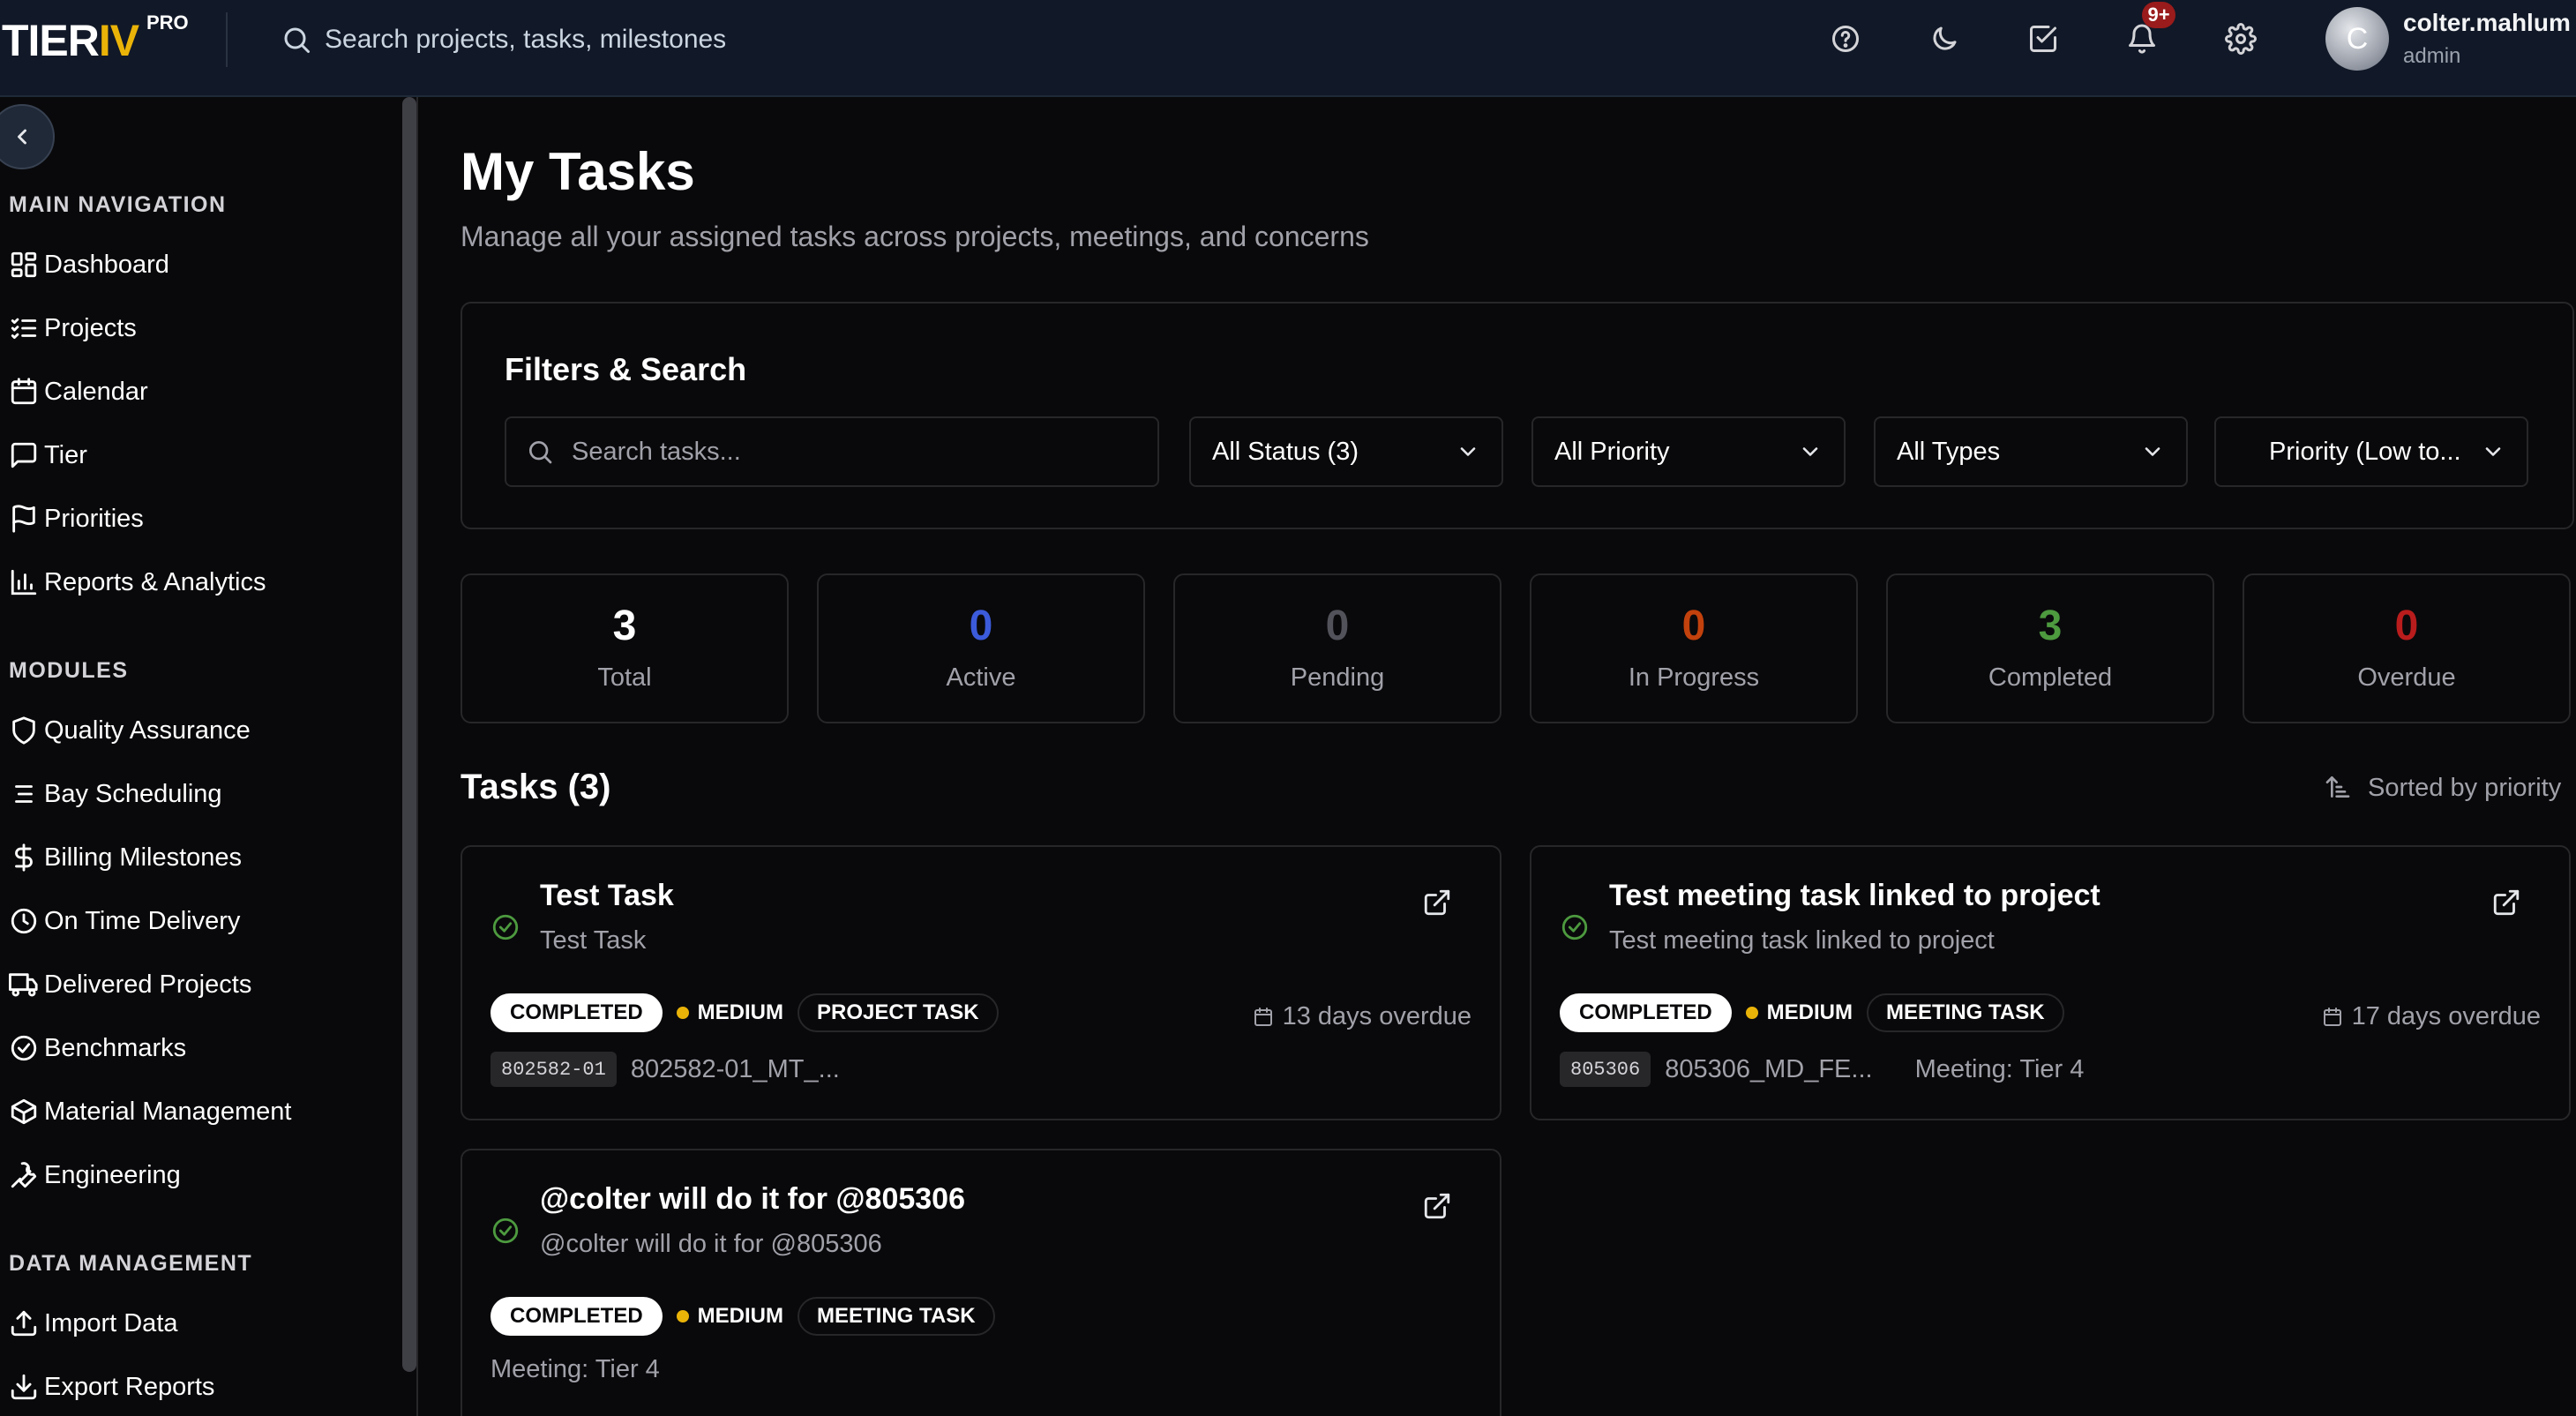 Image resolution: width=2576 pixels, height=1416 pixels. Describe the element at coordinates (27, 984) in the screenshot. I see `truck-icon` at that location.